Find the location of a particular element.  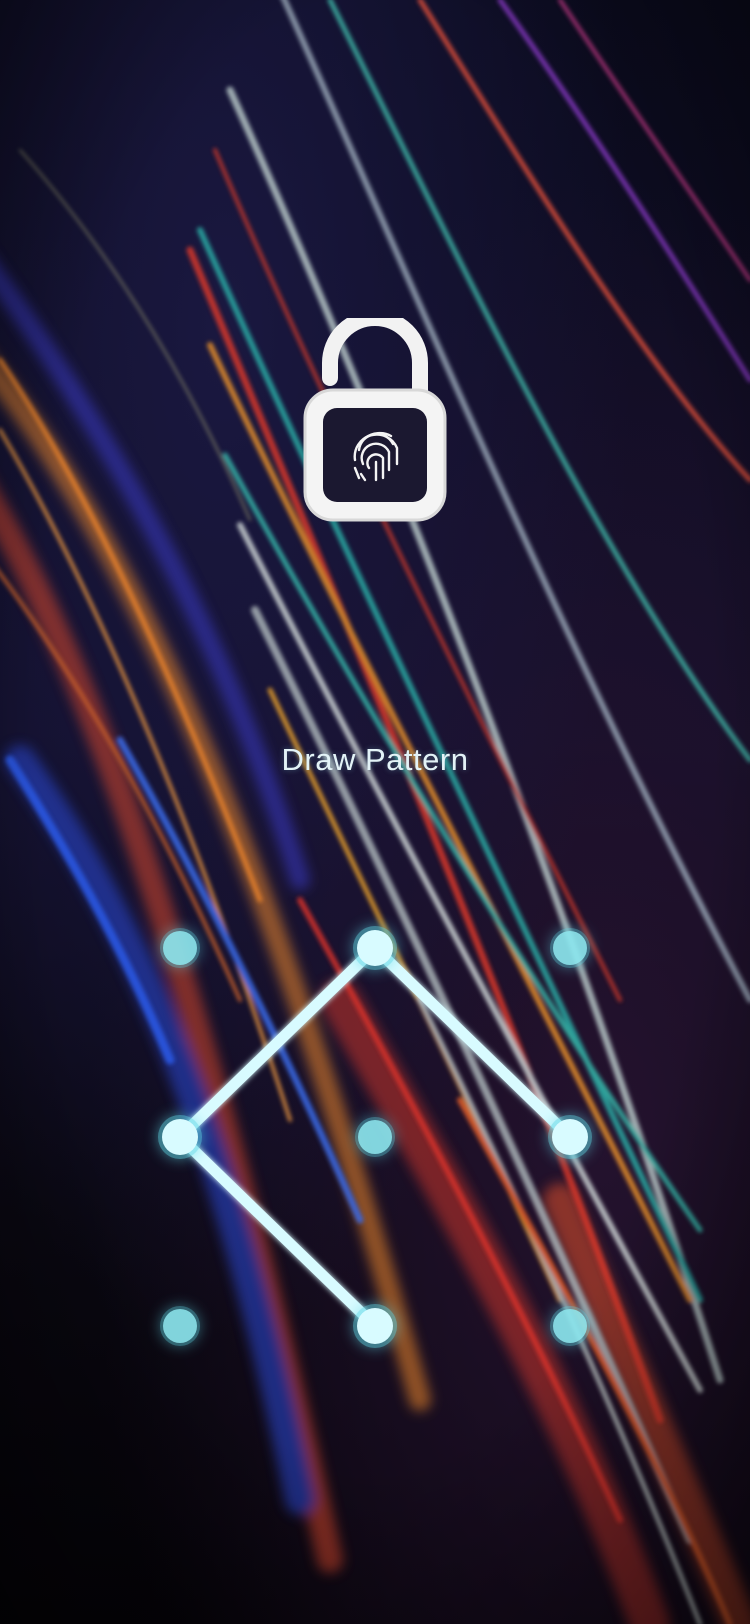

pattern-dot-r3c3 is located at coordinates (570, 1326).